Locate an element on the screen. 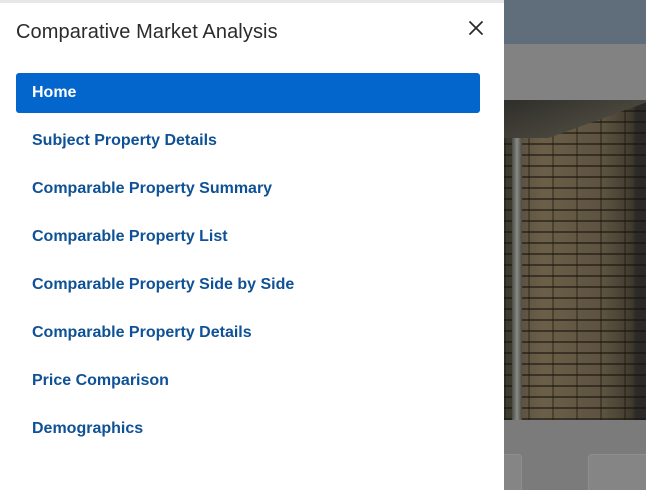  nav-item-price-comparison: Price Comparison is located at coordinates (248, 381).